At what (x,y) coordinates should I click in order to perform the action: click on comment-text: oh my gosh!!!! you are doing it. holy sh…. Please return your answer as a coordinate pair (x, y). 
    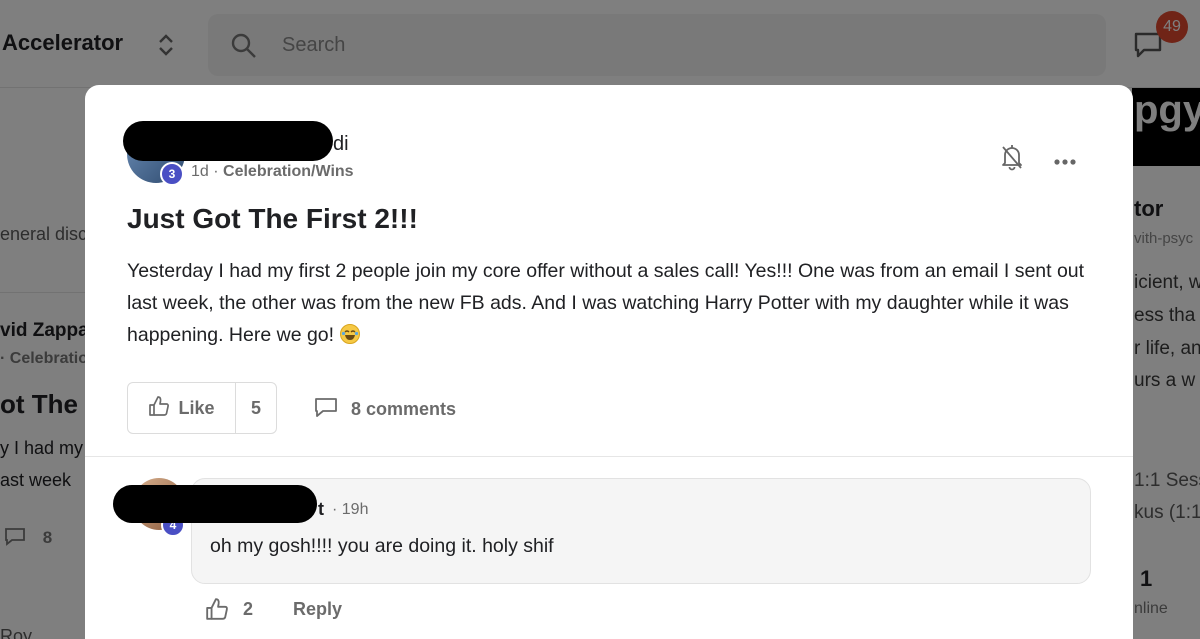
    Looking at the image, I should click on (382, 546).